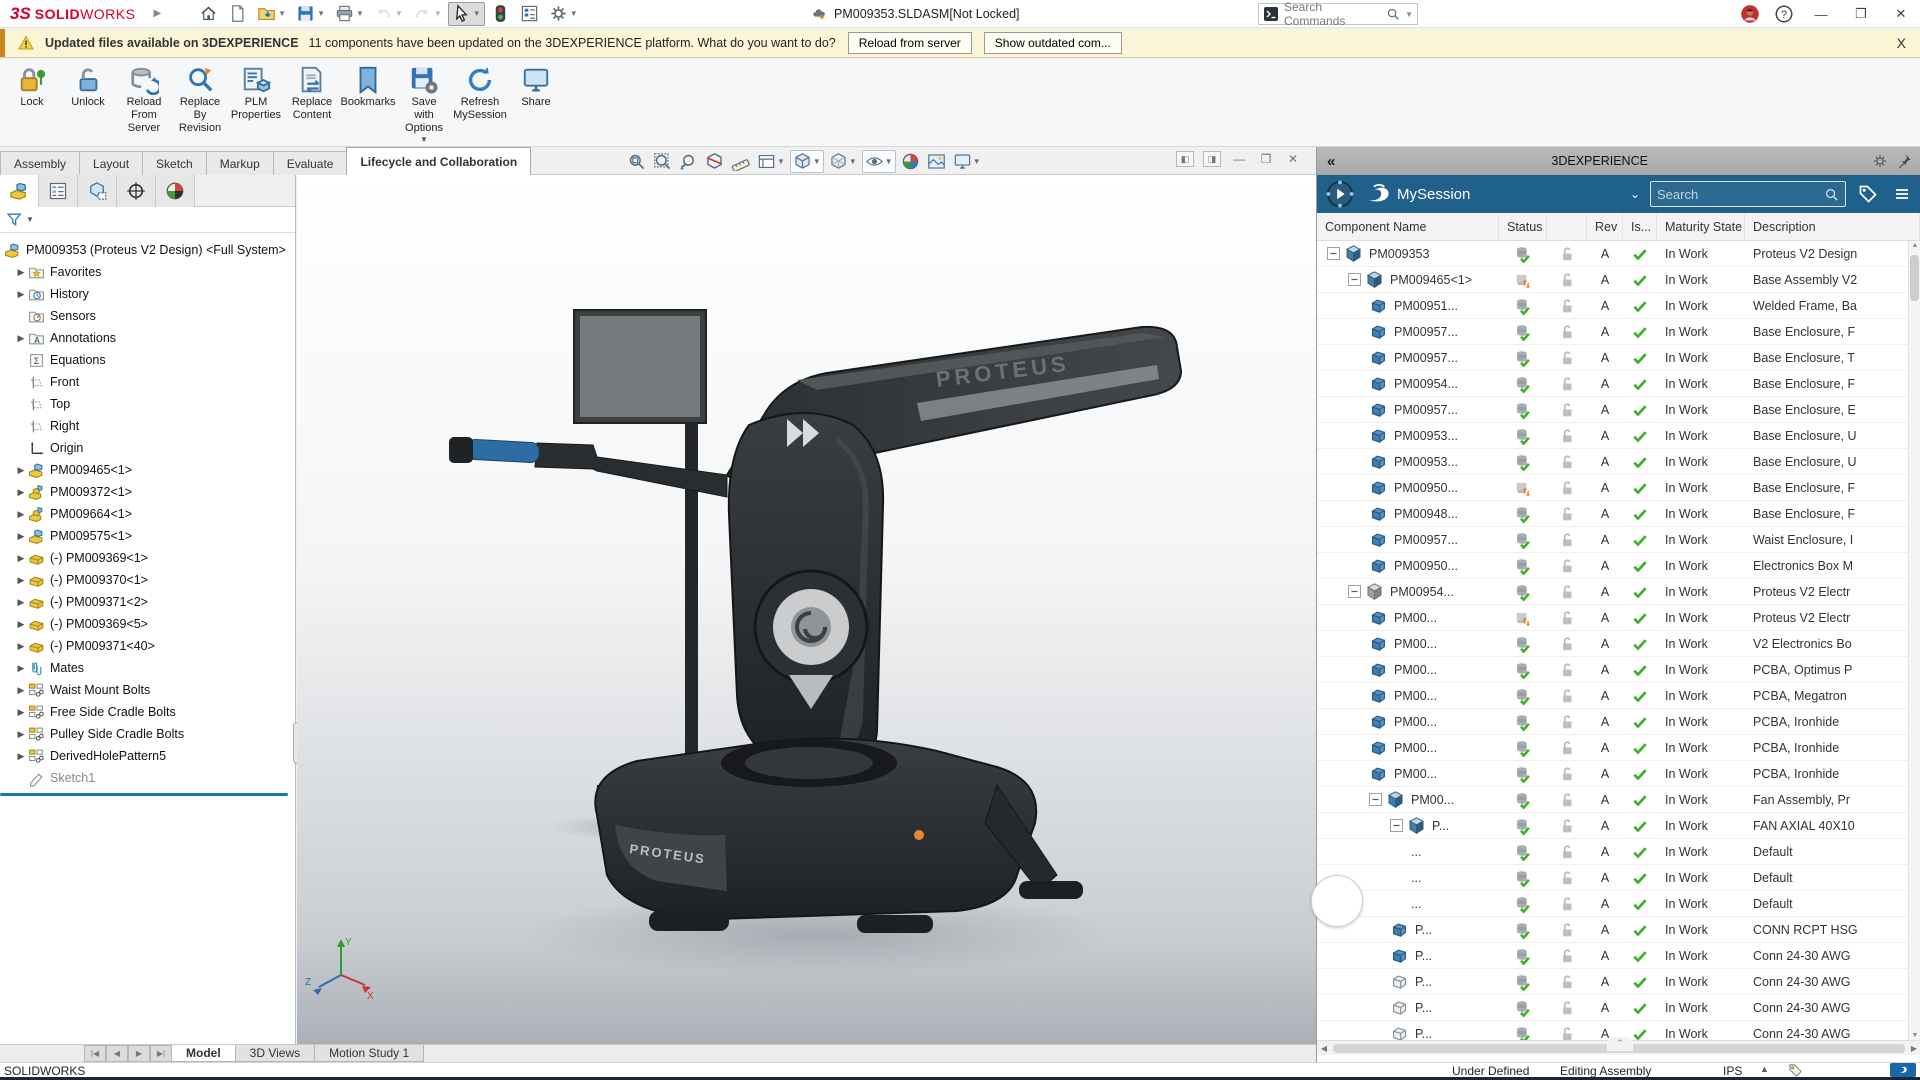 The image size is (1920, 1080). What do you see at coordinates (500, 14) in the screenshot?
I see `traffic-button` at bounding box center [500, 14].